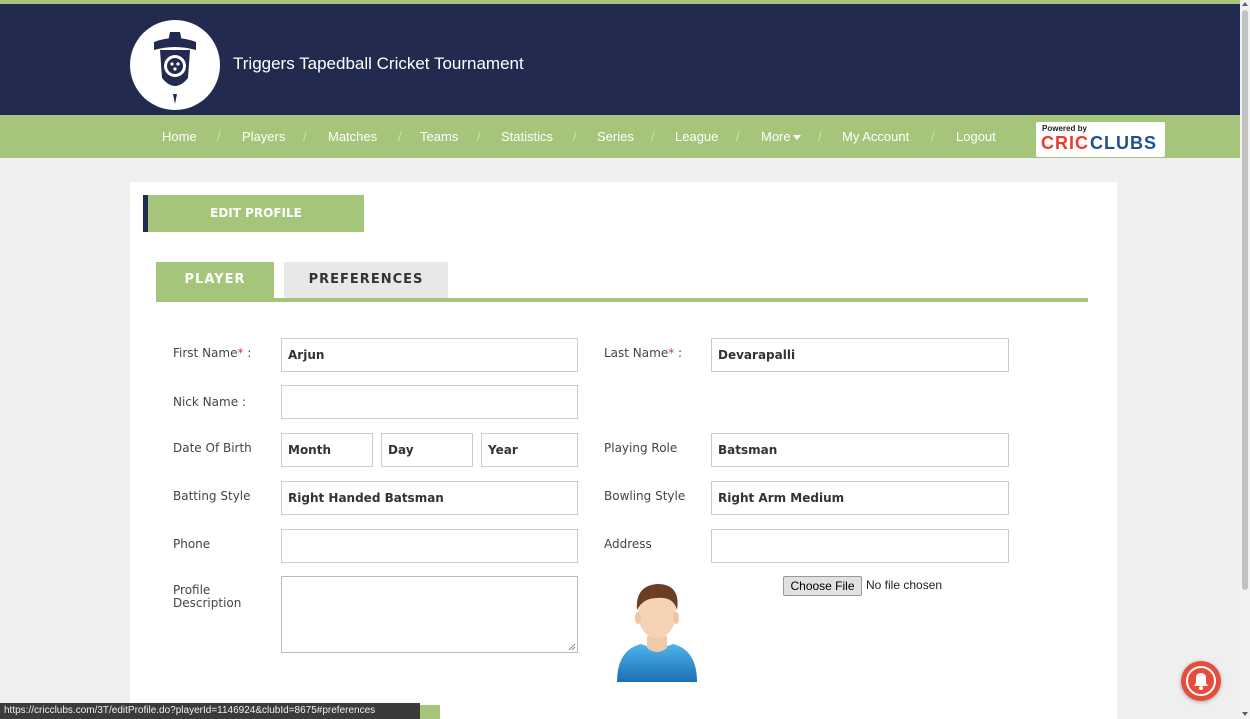  I want to click on first-name-label: First Name* :, so click(212, 353).